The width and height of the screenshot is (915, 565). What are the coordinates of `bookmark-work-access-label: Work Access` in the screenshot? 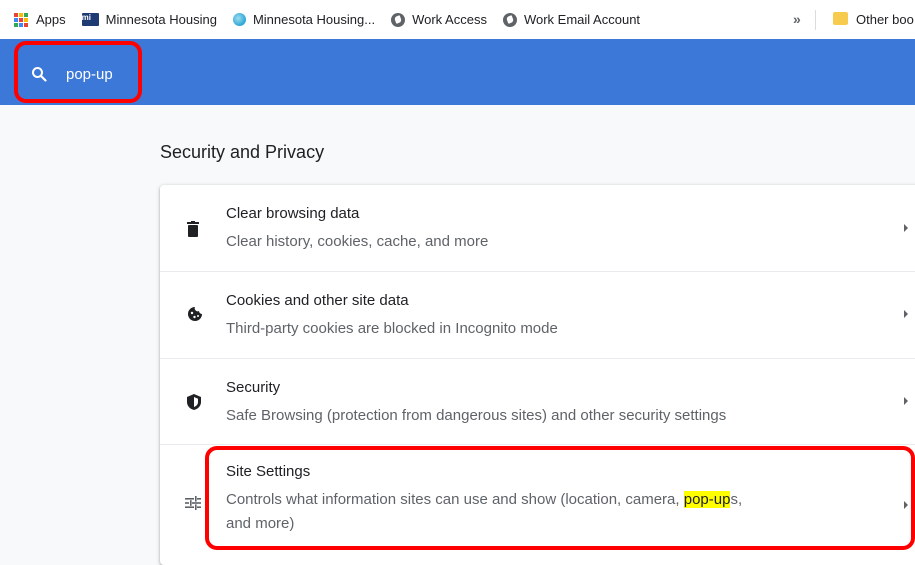 It's located at (449, 19).